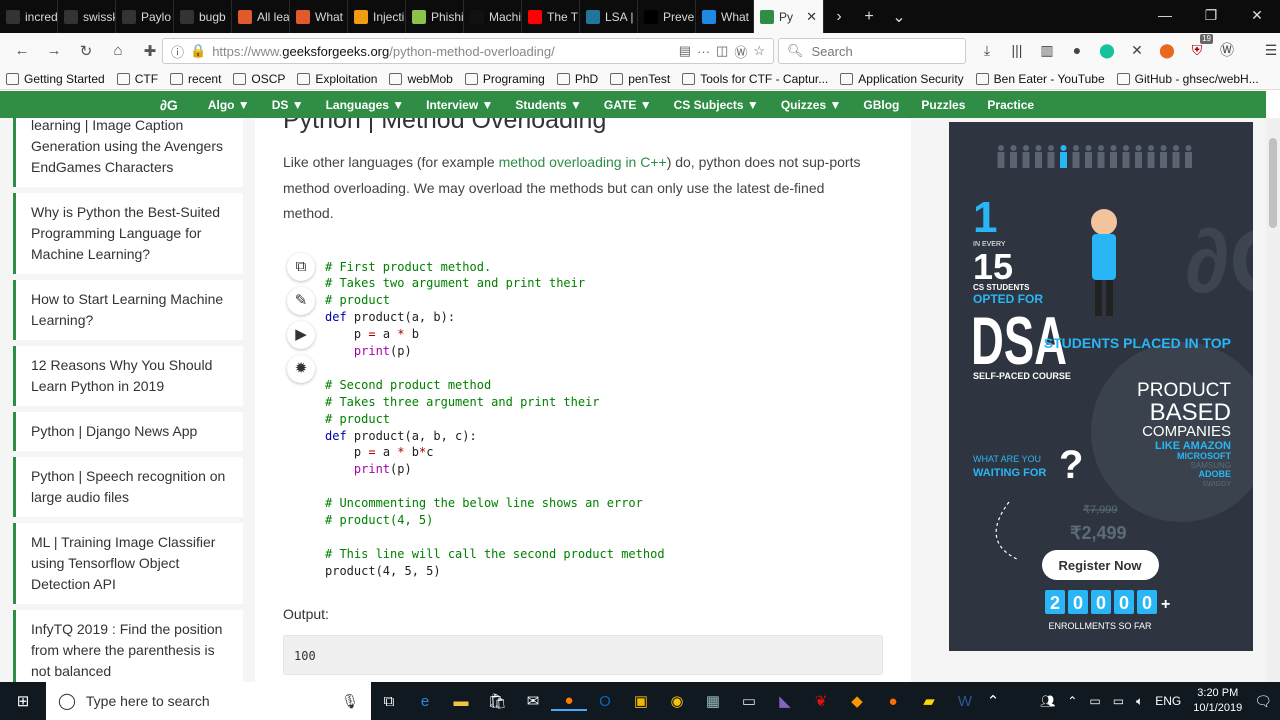  What do you see at coordinates (1273, 400) in the screenshot?
I see `page-scrollbar` at bounding box center [1273, 400].